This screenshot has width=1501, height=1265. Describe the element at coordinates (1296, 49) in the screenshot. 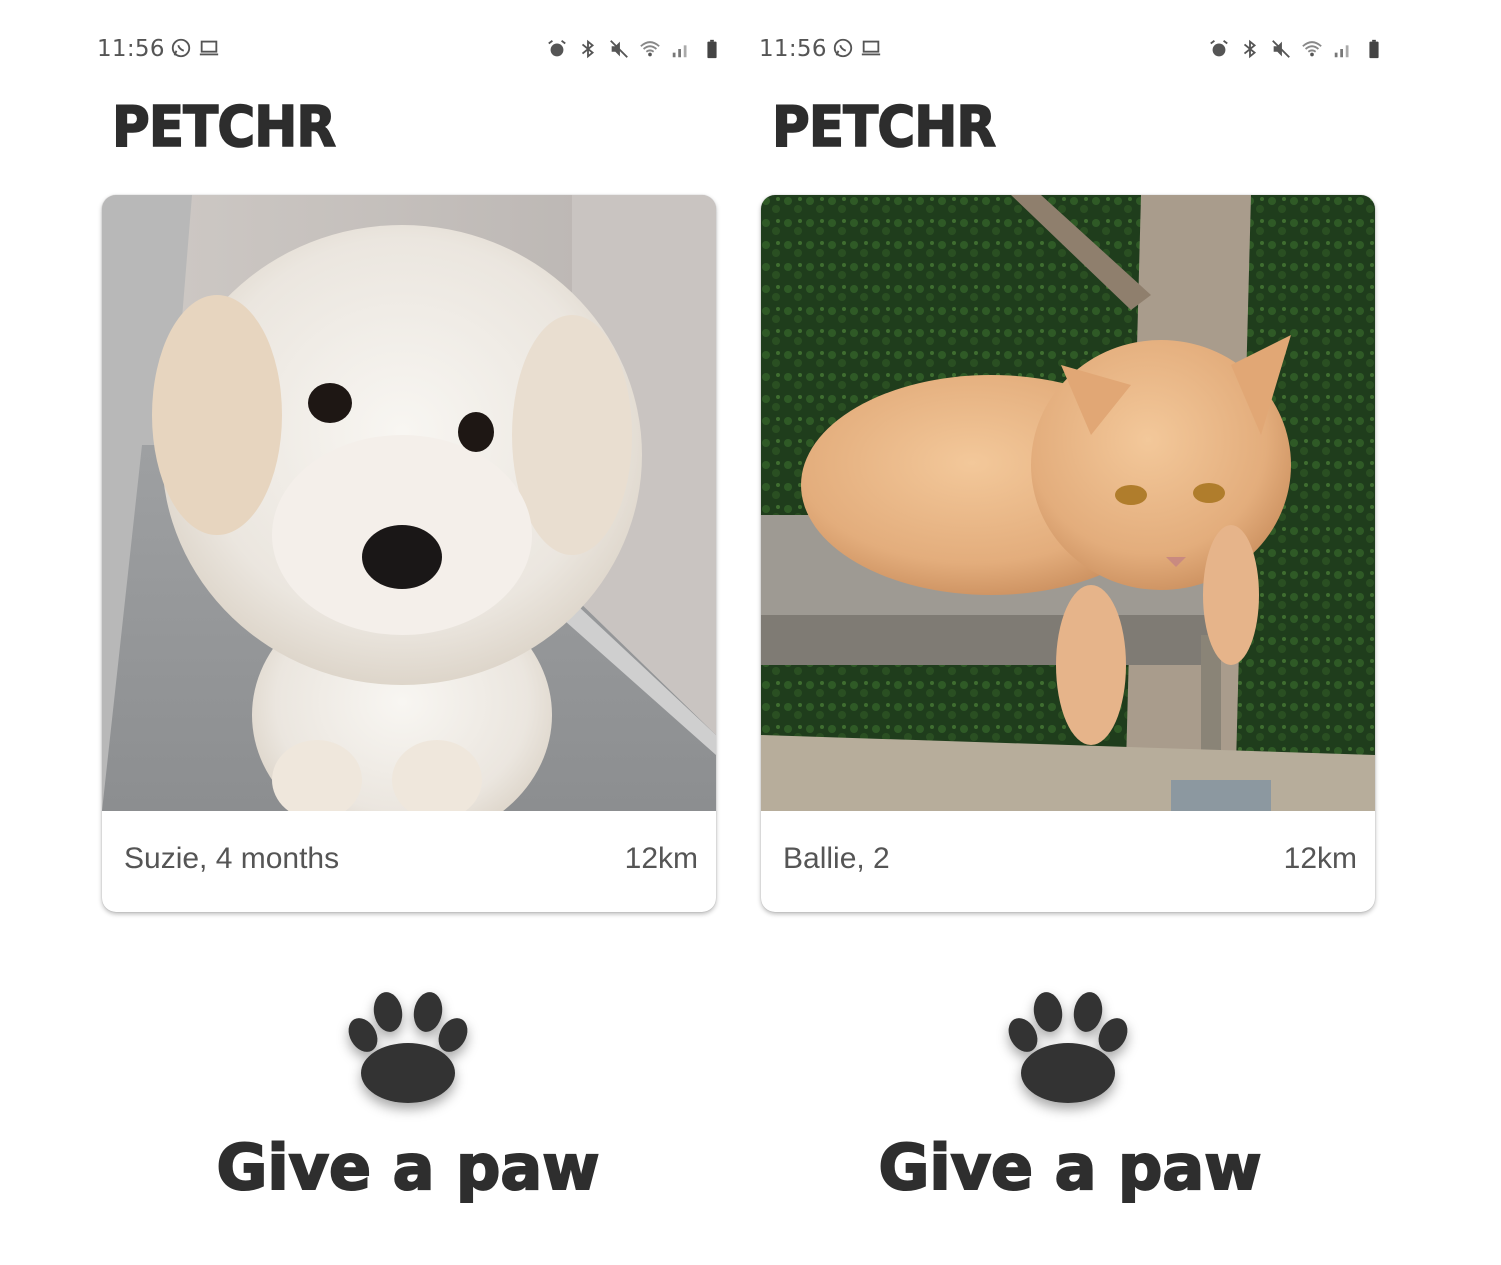

I see `status-right-icons` at that location.